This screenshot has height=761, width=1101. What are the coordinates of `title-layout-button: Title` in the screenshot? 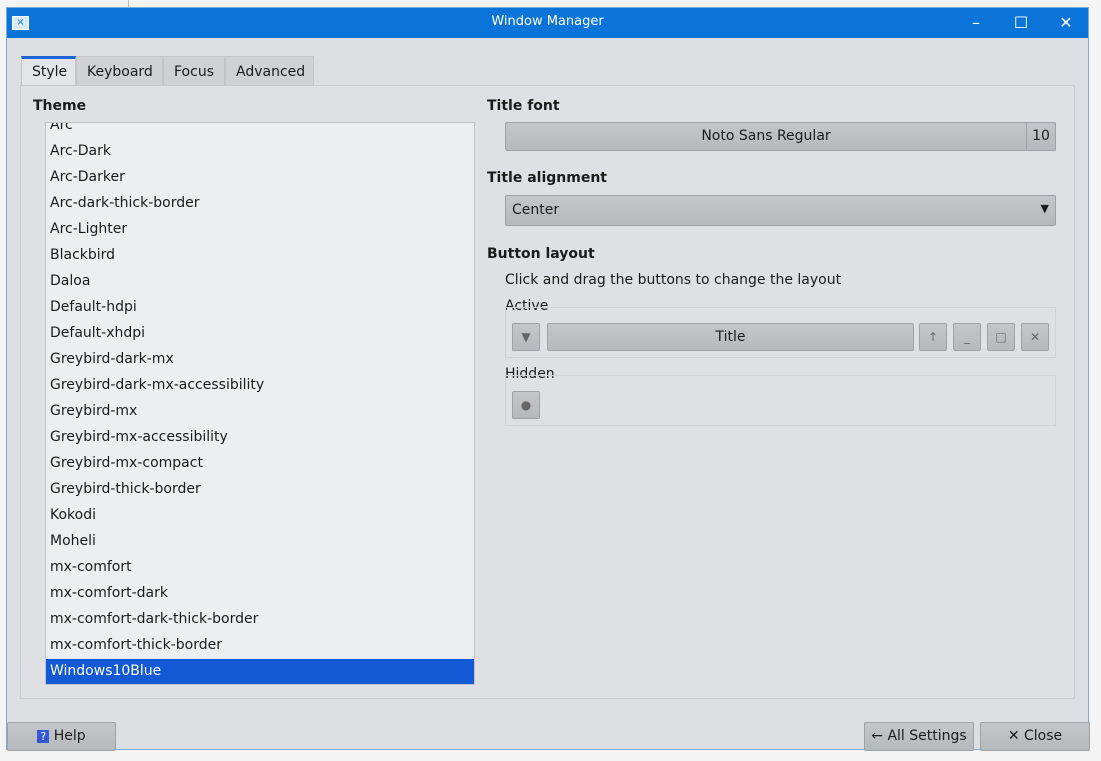 It's located at (730, 337).